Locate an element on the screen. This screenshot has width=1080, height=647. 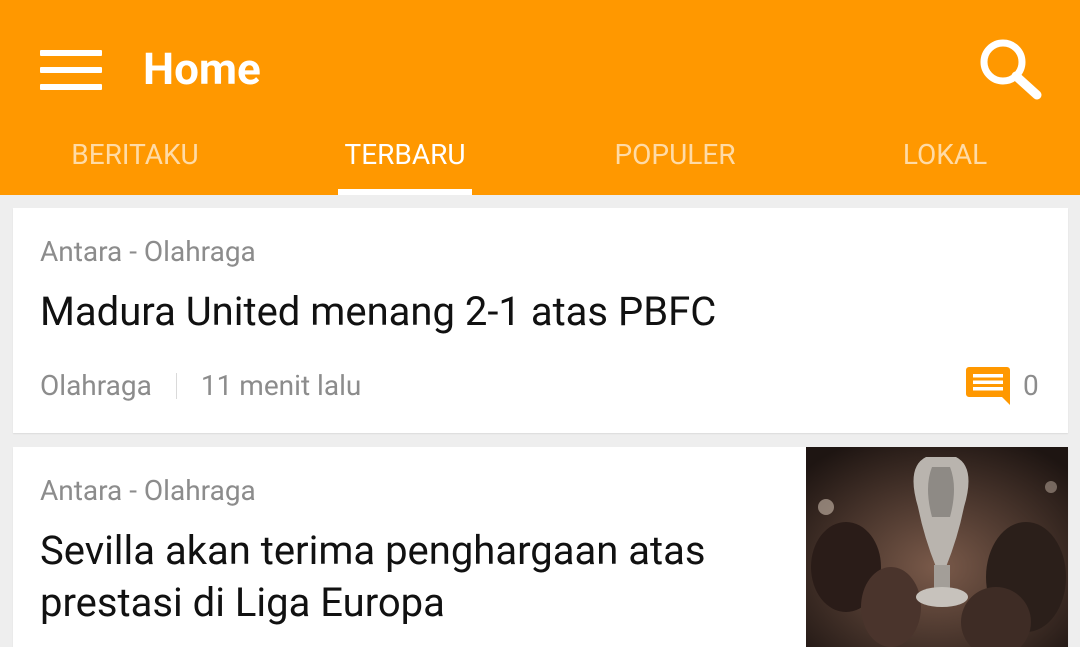
tab-populer: POPULER is located at coordinates (675, 160).